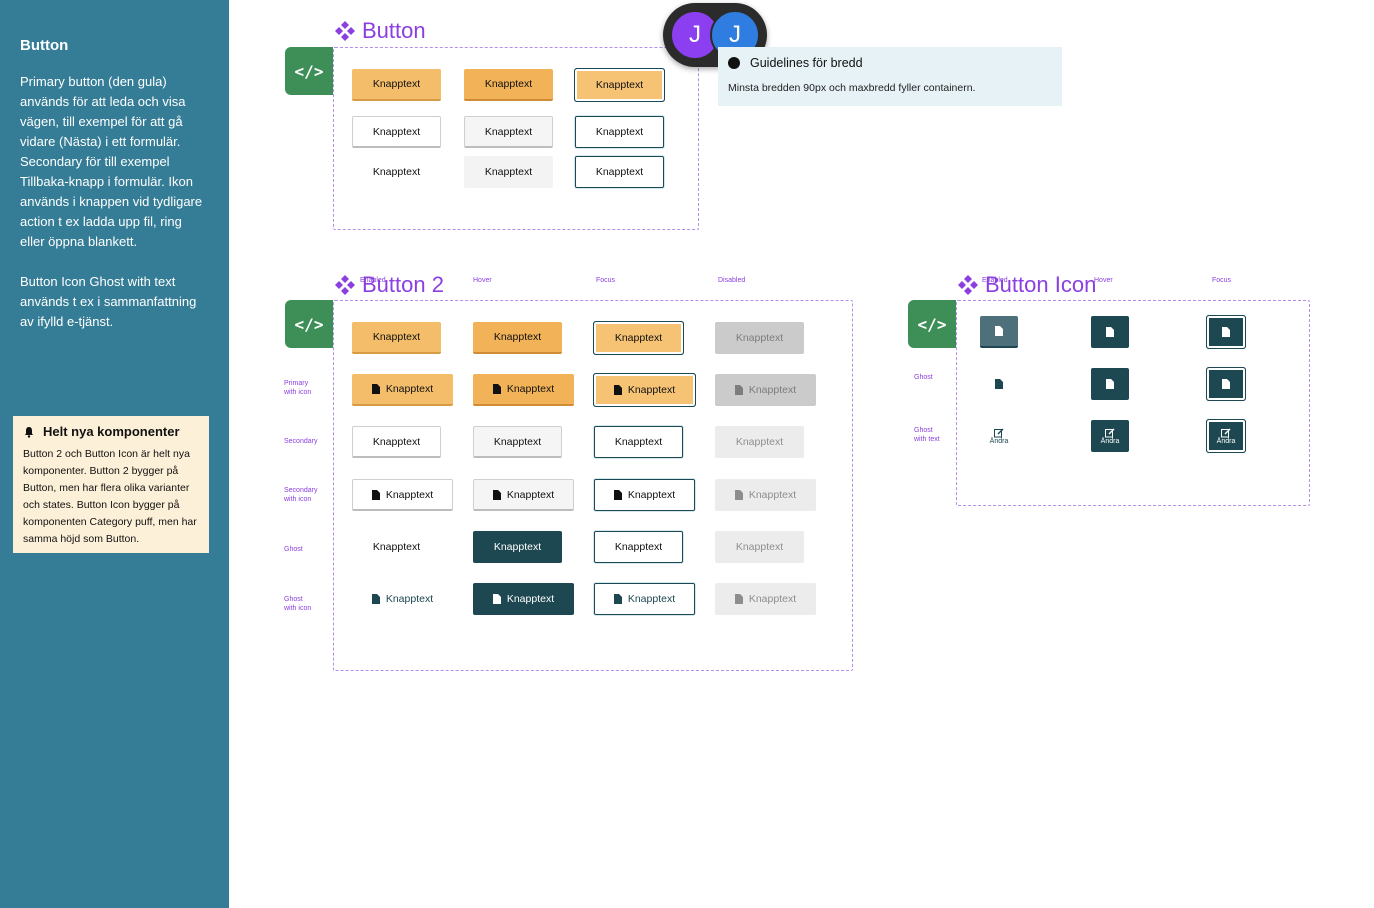 The height and width of the screenshot is (908, 1374). What do you see at coordinates (517, 442) in the screenshot?
I see `button2-secondary-hover: Knapptext` at bounding box center [517, 442].